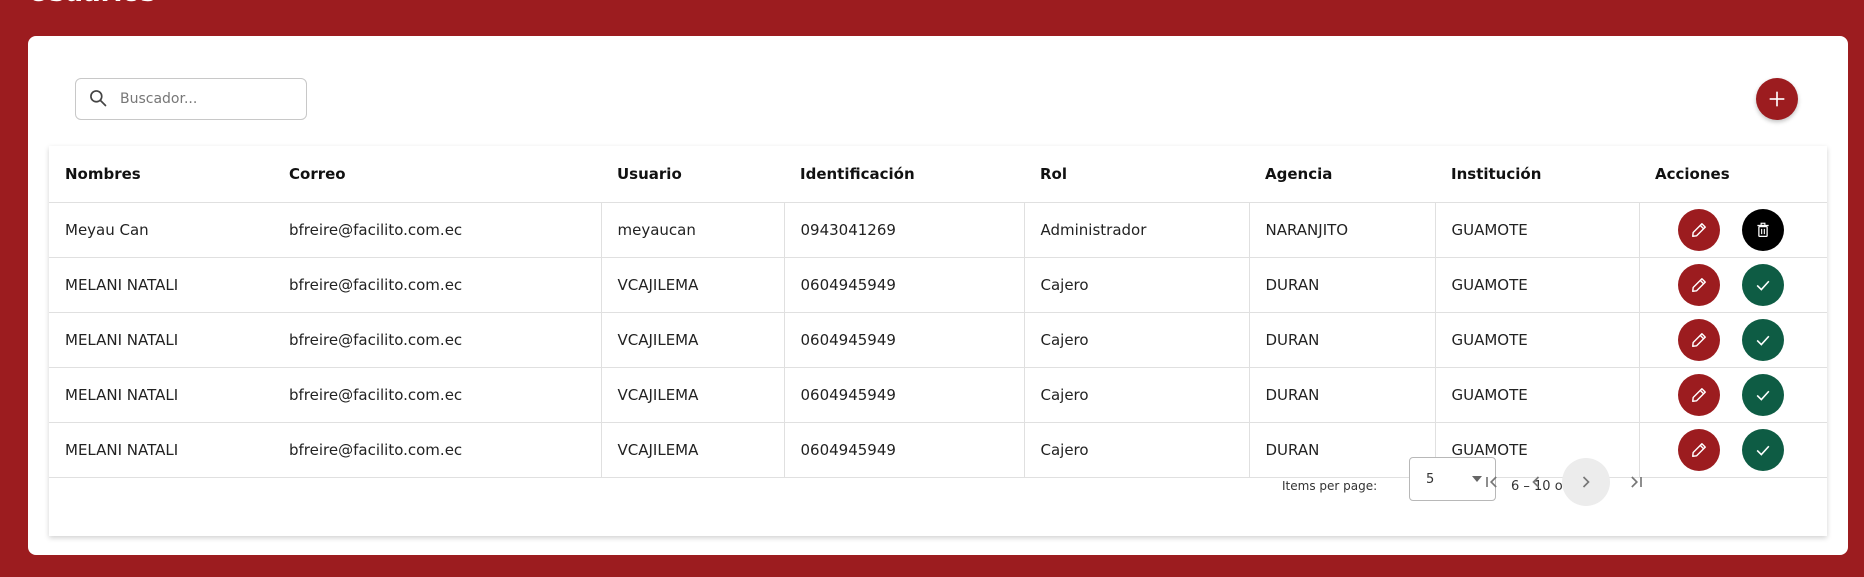 This screenshot has height=577, width=1864. I want to click on delete-button, so click(1762, 230).